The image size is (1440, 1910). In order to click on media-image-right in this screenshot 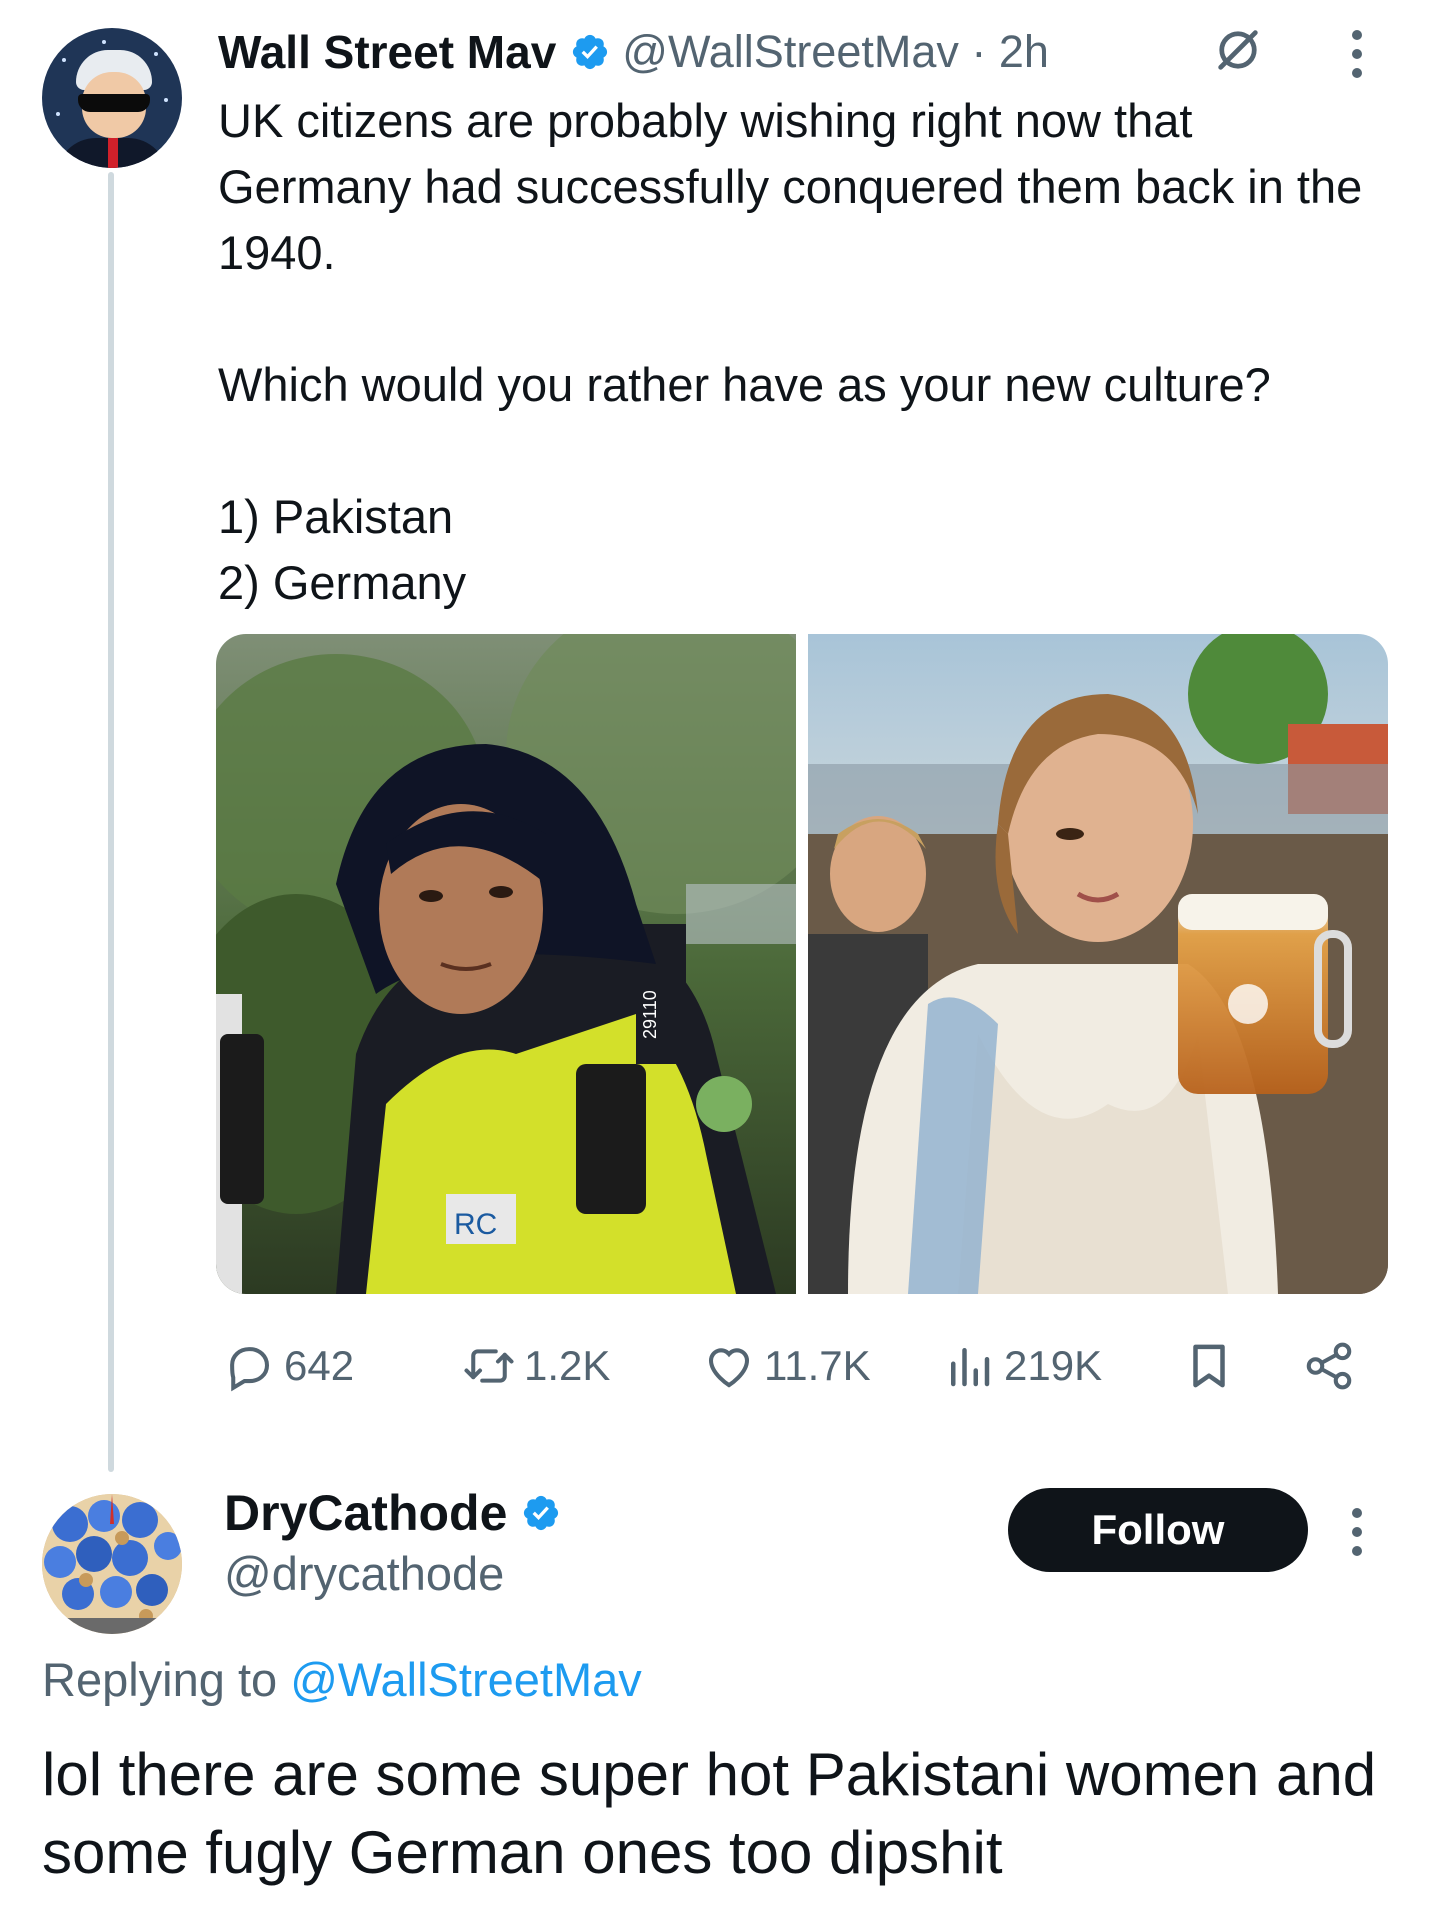, I will do `click(1098, 964)`.